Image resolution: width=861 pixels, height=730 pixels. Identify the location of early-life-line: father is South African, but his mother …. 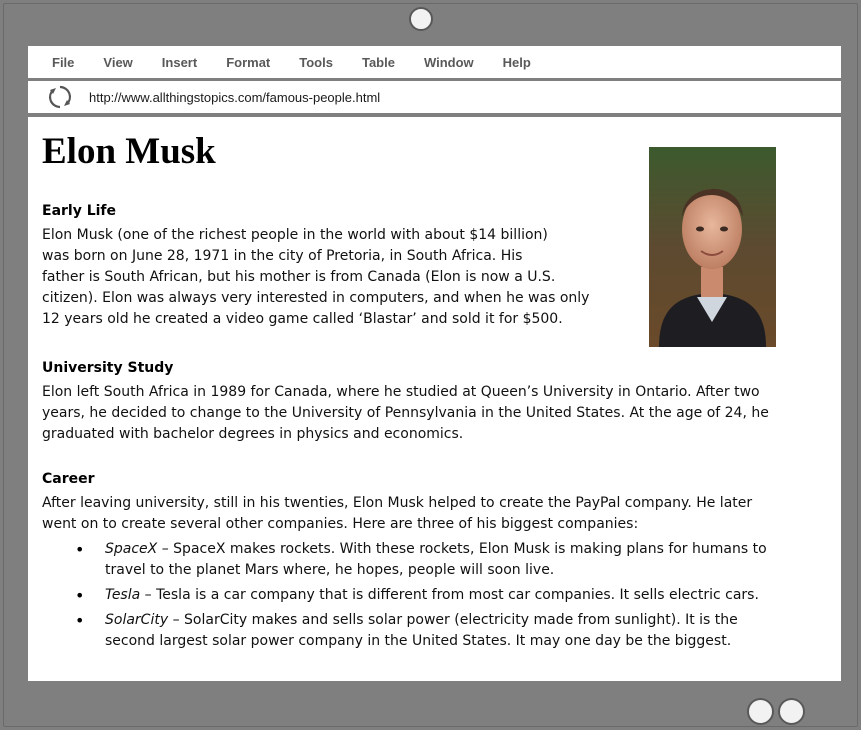
(299, 277).